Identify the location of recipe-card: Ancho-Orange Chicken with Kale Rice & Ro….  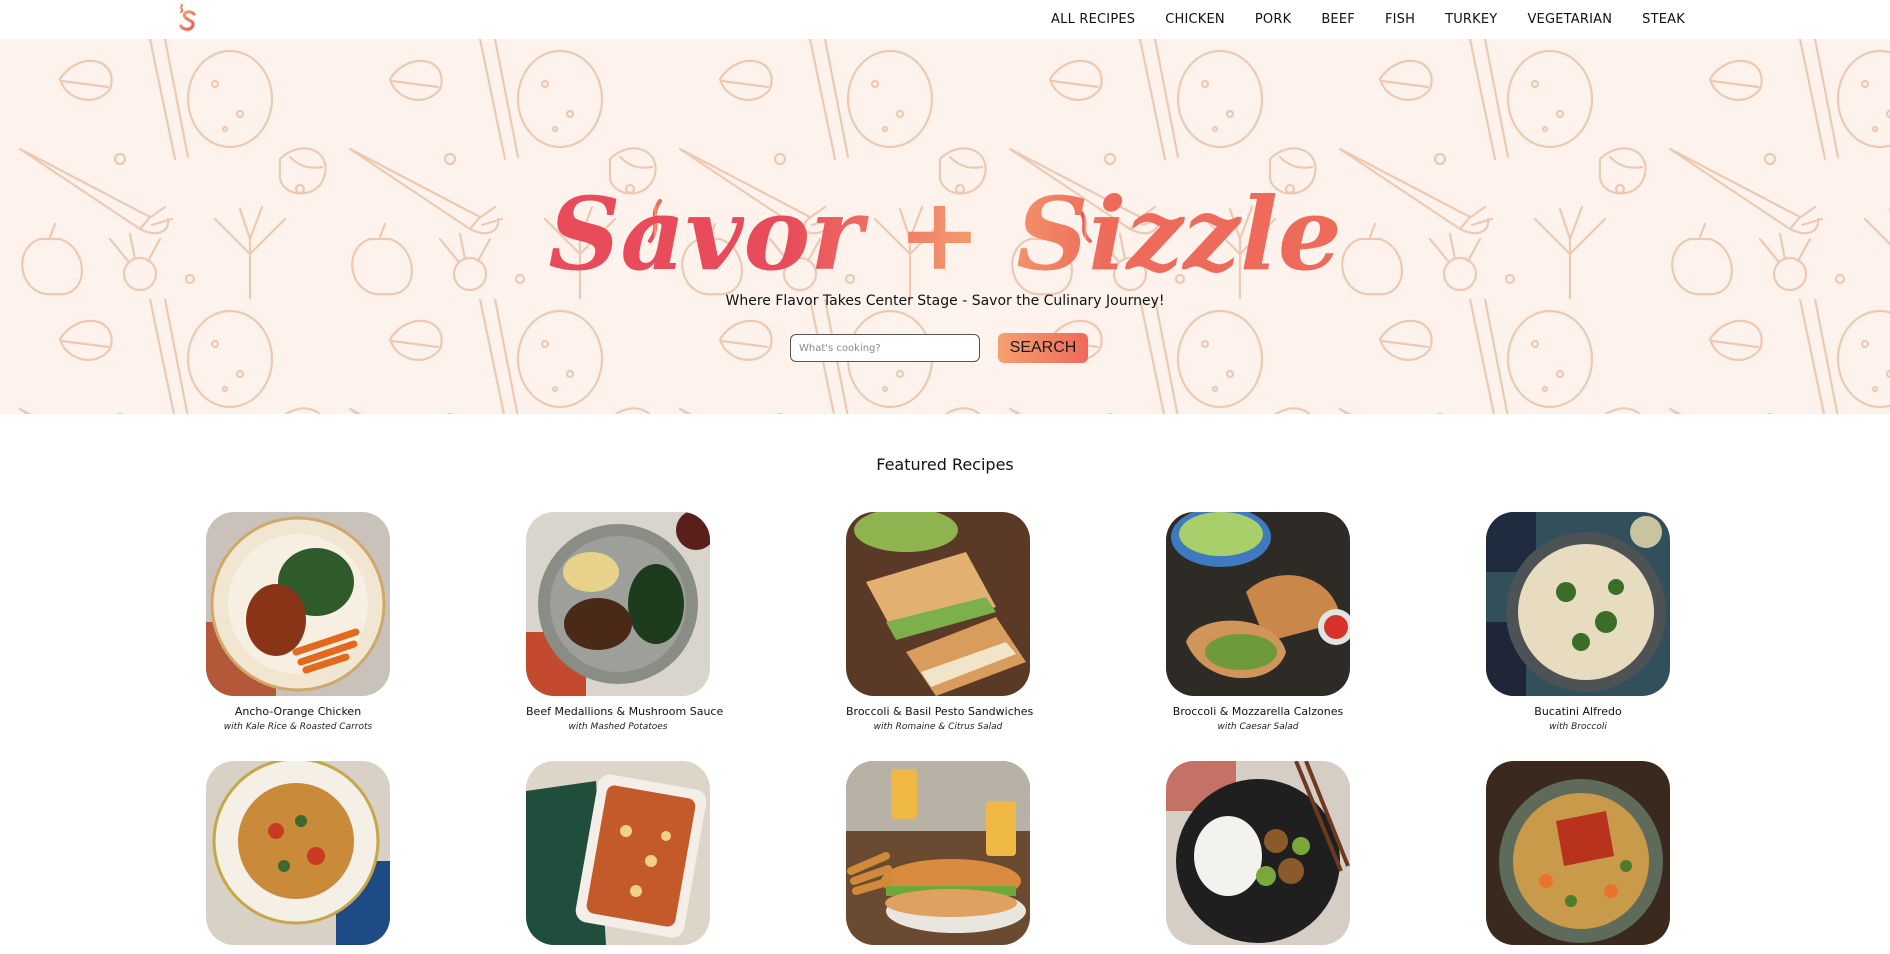
(298, 622).